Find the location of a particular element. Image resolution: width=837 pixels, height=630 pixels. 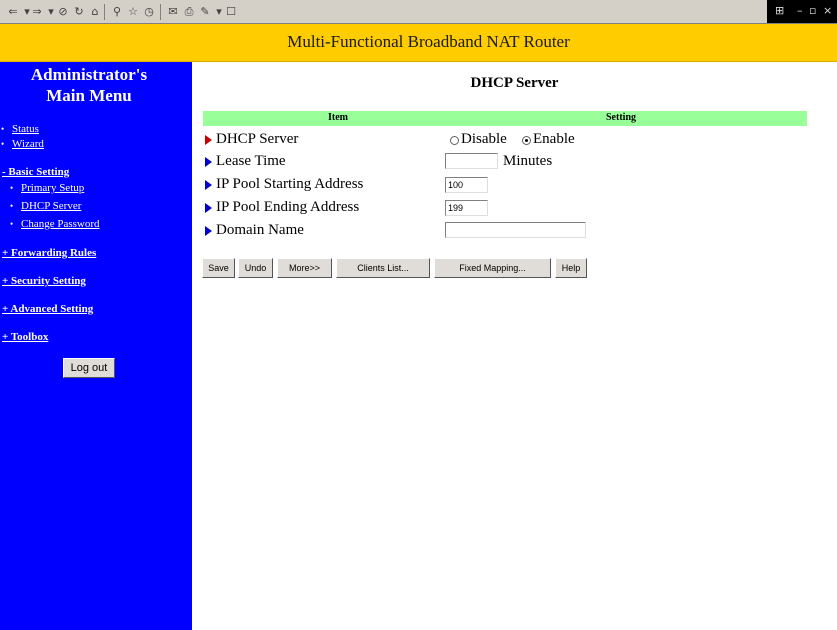

row-label-pool-end: IP Pool Ending Address is located at coordinates (288, 207).